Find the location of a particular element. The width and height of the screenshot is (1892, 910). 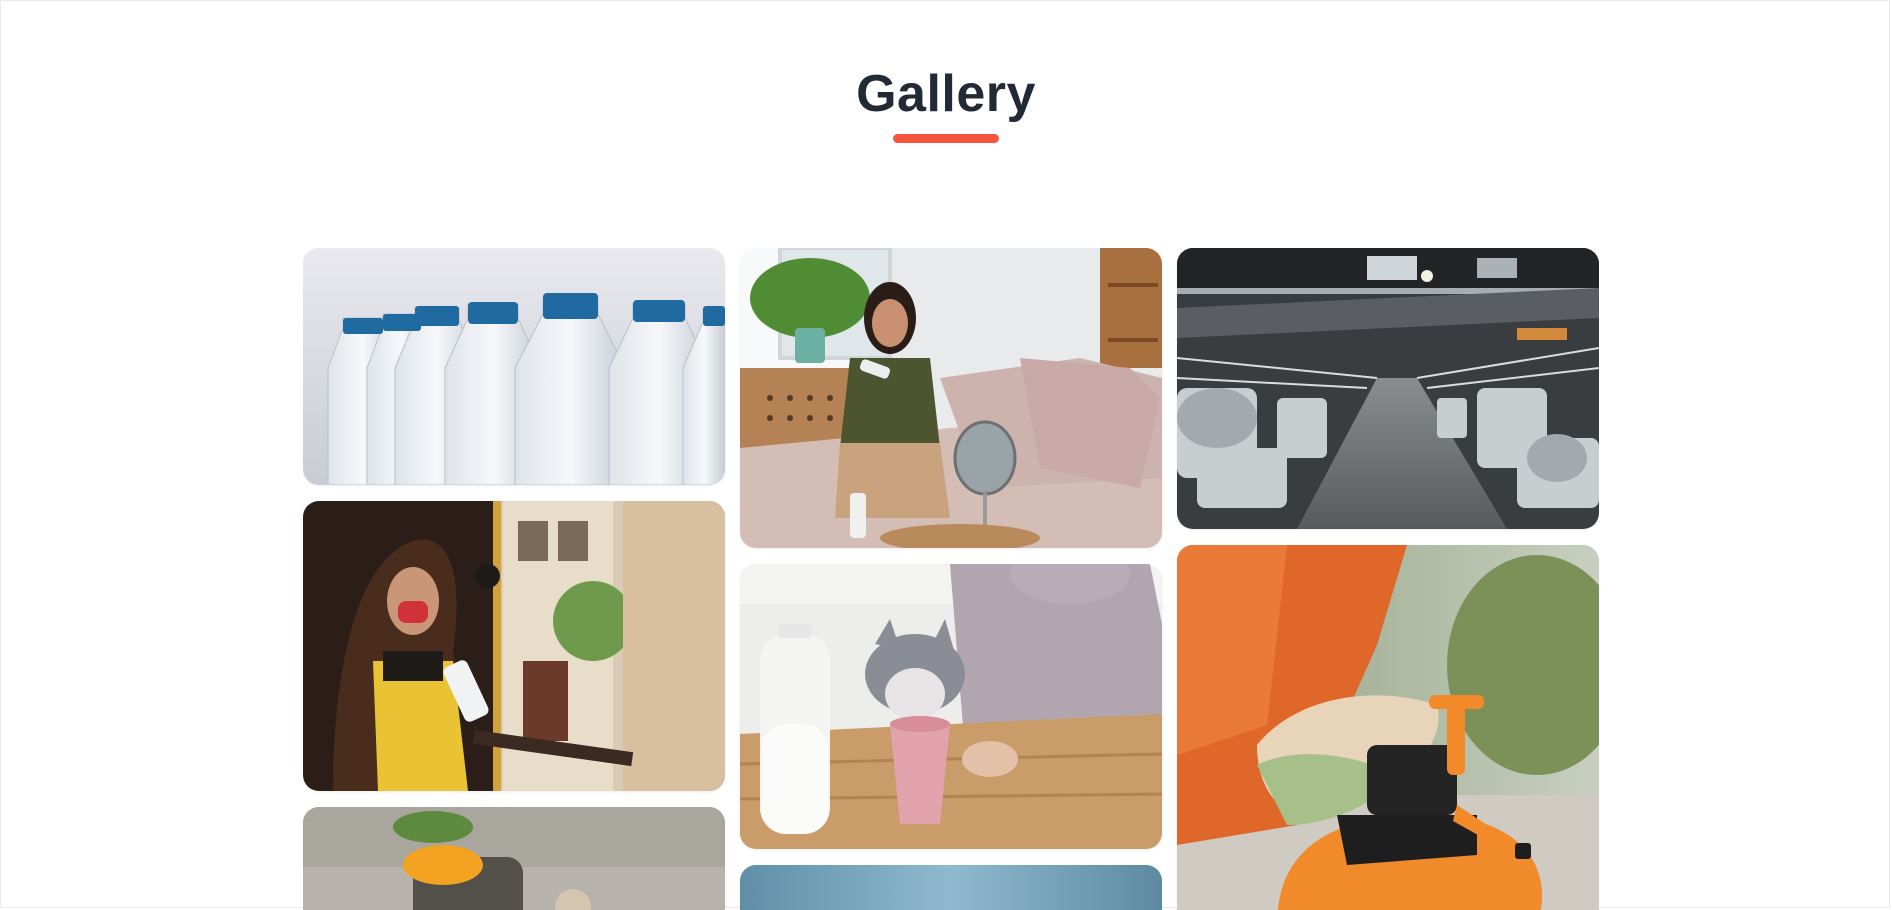

cat-milk-image is located at coordinates (951, 706).